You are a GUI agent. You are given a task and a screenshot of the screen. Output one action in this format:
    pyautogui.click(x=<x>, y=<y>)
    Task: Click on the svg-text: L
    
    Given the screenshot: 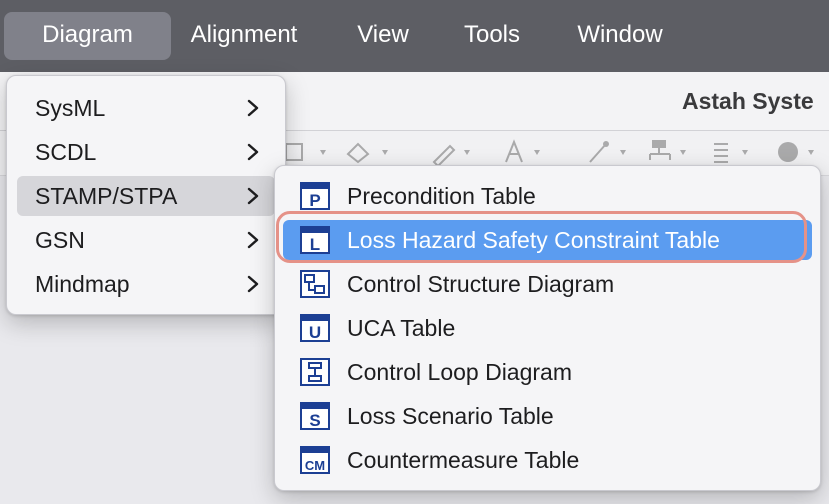 What is the action you would take?
    pyautogui.click(x=315, y=244)
    